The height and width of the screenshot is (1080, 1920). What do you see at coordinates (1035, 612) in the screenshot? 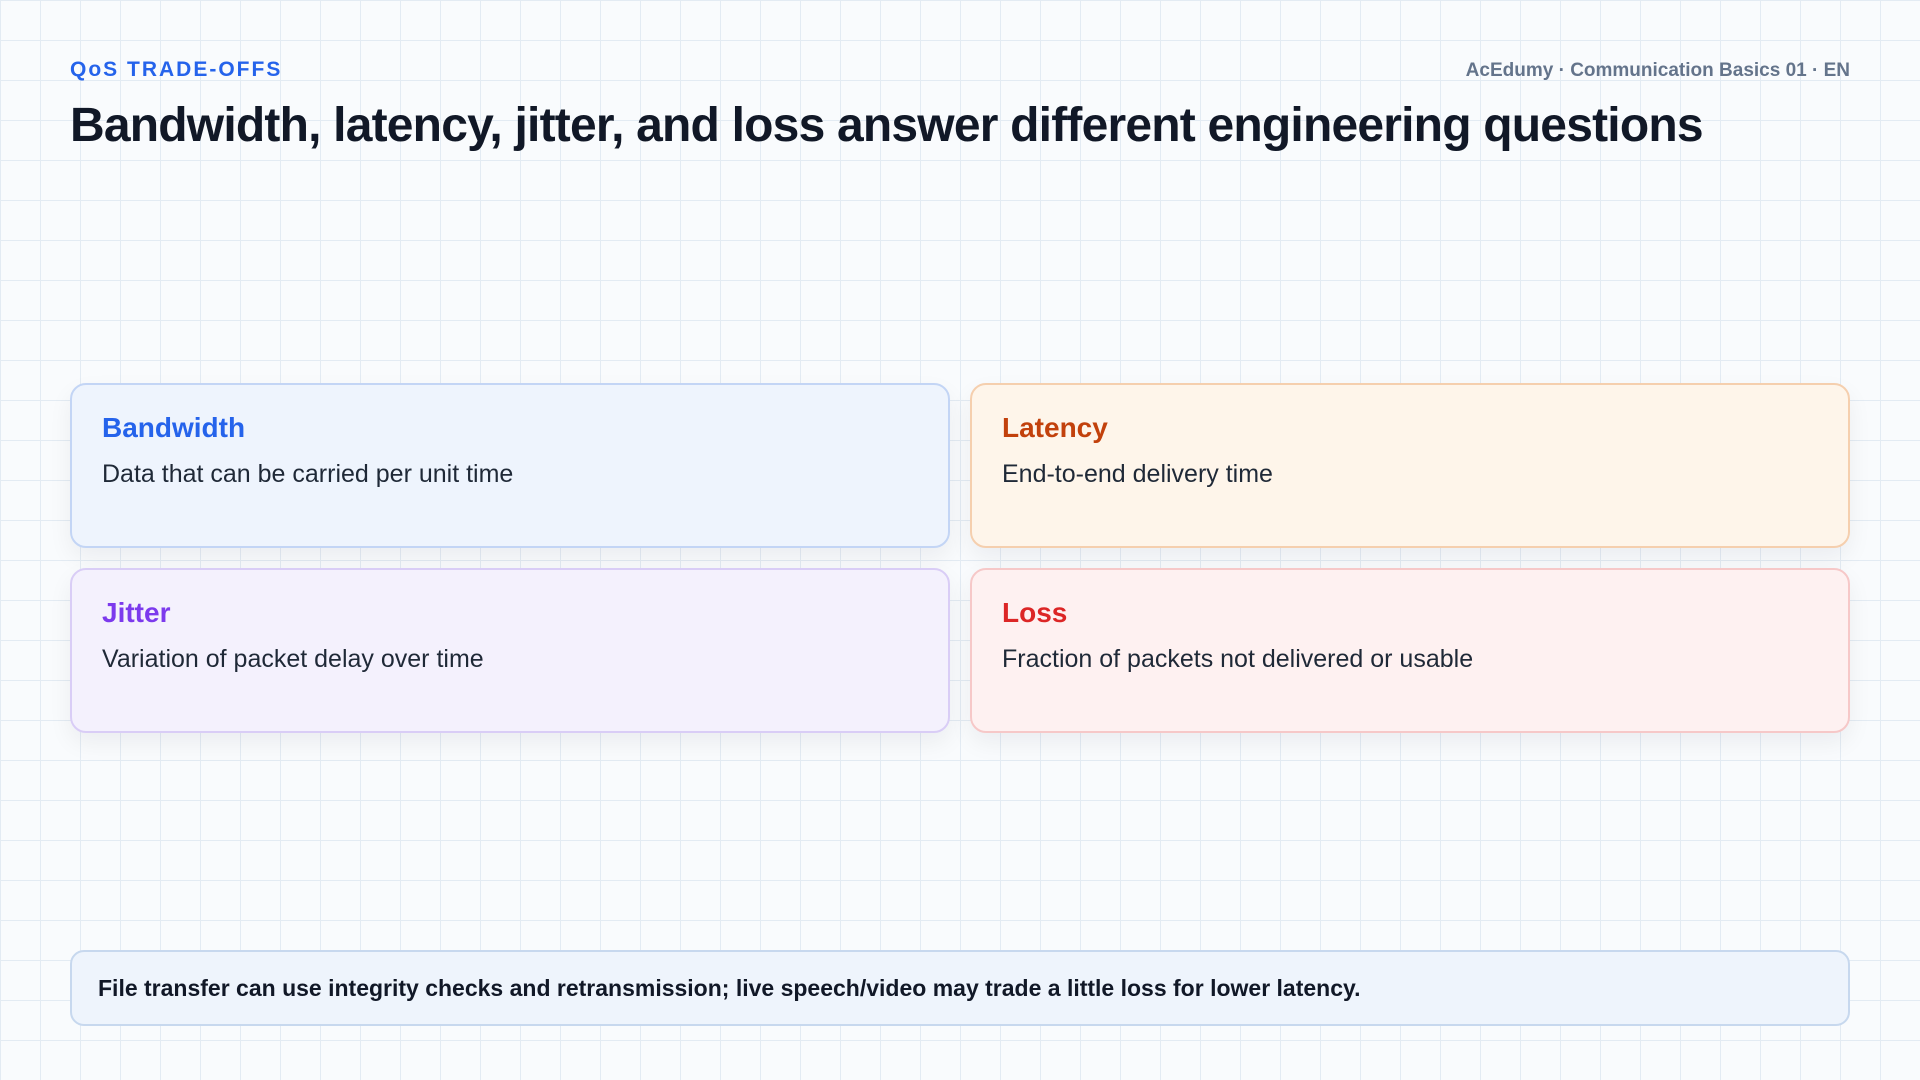
I see `loss-card-title: Loss` at bounding box center [1035, 612].